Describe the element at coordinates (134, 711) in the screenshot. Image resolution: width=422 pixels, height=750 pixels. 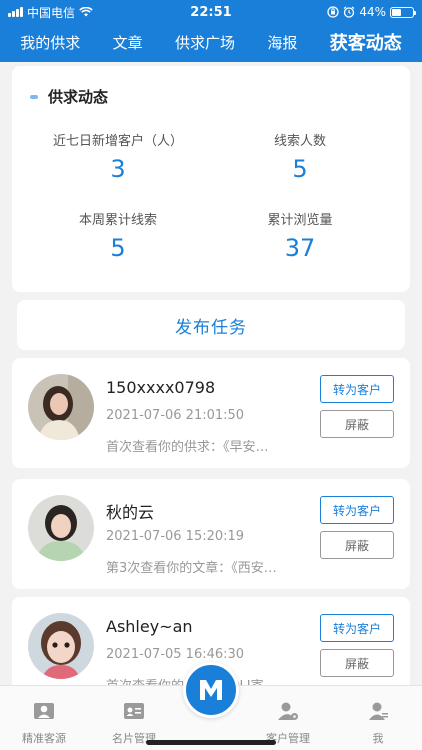
I see `id-card-icon` at that location.